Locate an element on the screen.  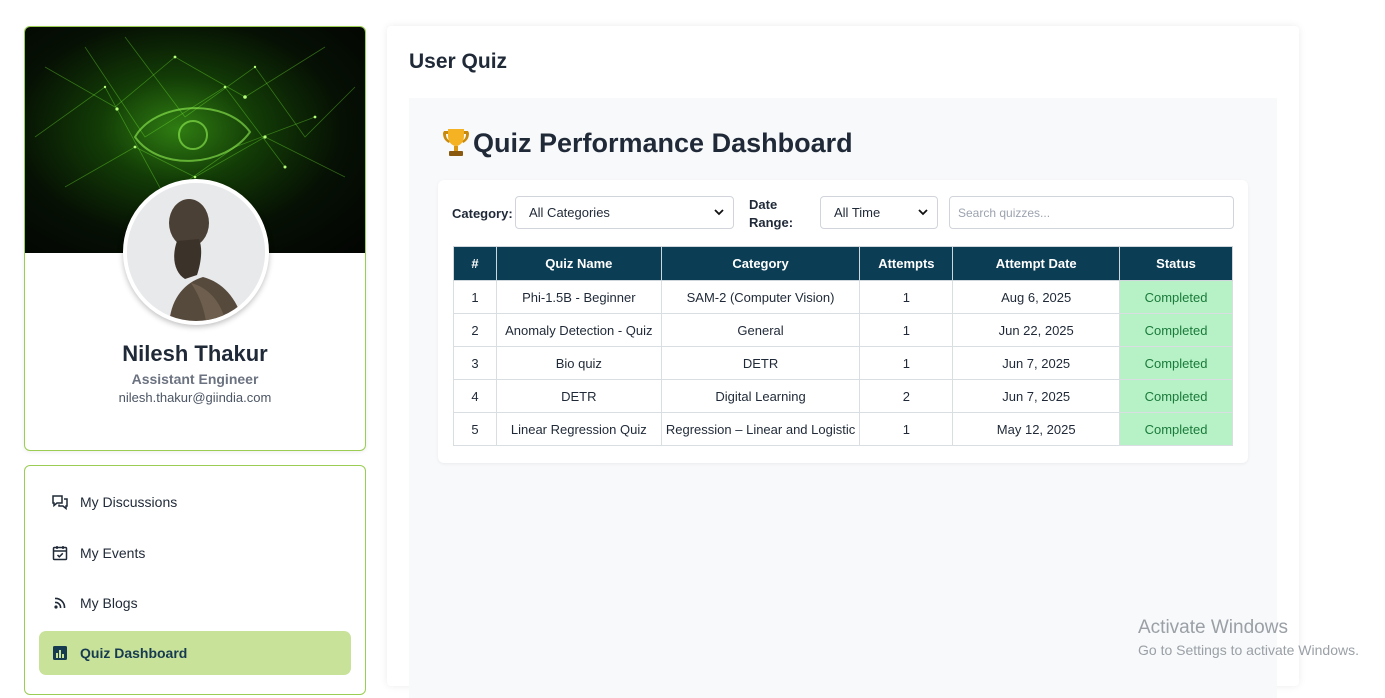
column-header: Quiz Name is located at coordinates (578, 263).